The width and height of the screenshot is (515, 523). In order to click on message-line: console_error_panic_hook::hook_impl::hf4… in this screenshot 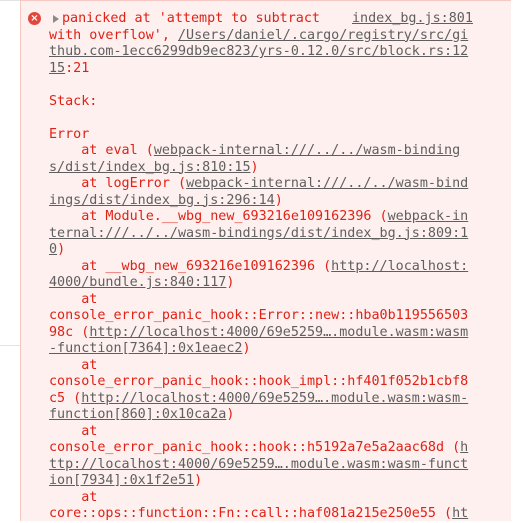, I will do `click(258, 382)`.